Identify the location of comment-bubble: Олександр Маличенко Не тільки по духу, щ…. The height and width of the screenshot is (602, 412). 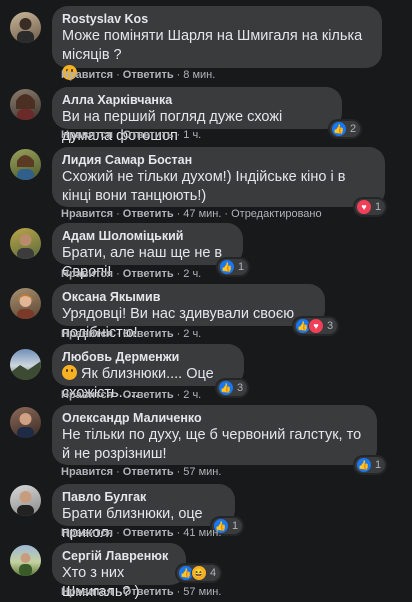
(214, 435).